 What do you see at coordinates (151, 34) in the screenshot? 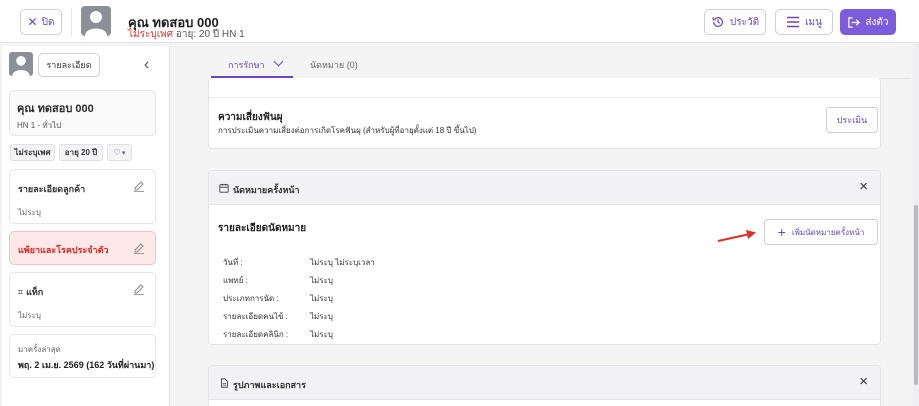
I see `gender-label: ไม่ระบุเพศ` at bounding box center [151, 34].